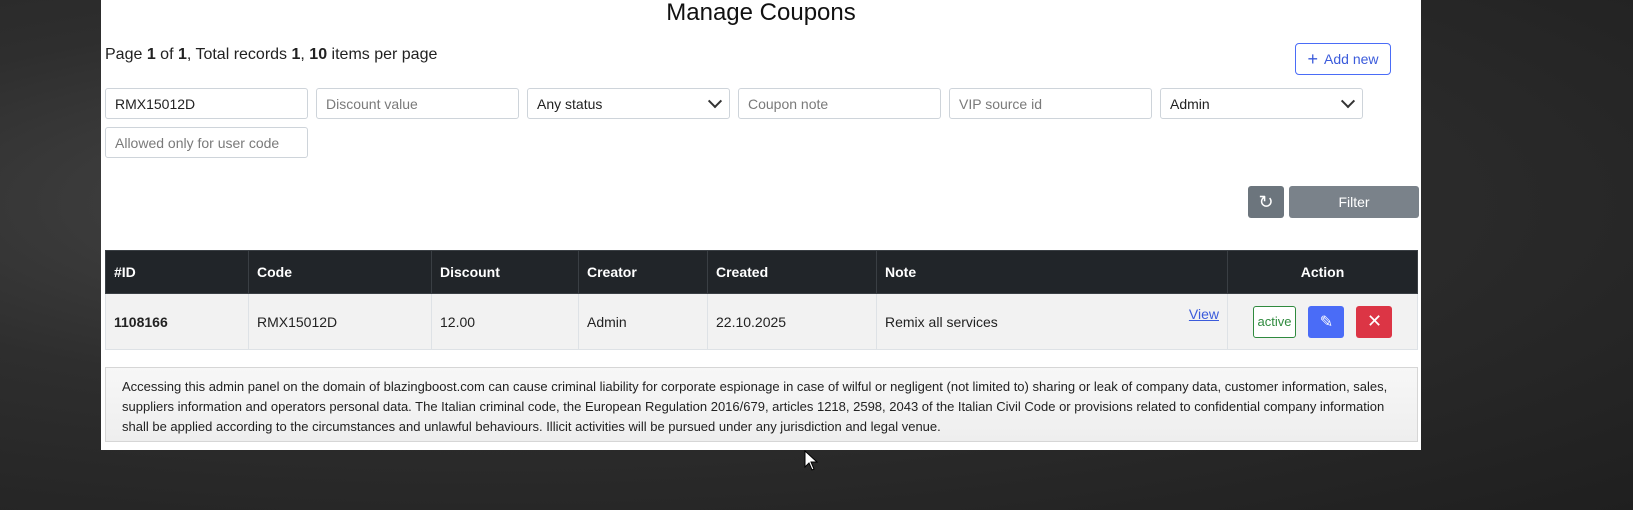 Image resolution: width=1633 pixels, height=510 pixels. I want to click on header-creator: Creator, so click(643, 272).